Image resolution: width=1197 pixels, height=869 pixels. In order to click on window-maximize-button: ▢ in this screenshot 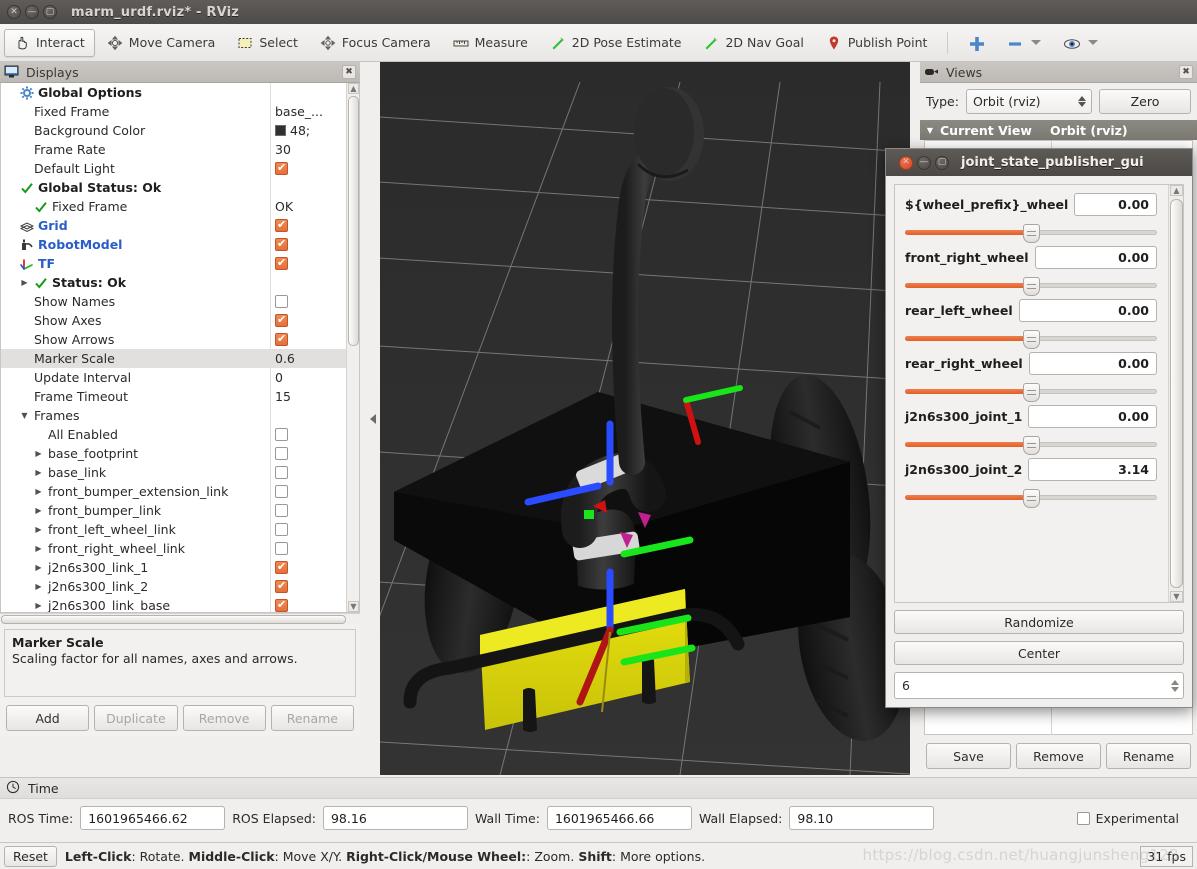, I will do `click(50, 12)`.